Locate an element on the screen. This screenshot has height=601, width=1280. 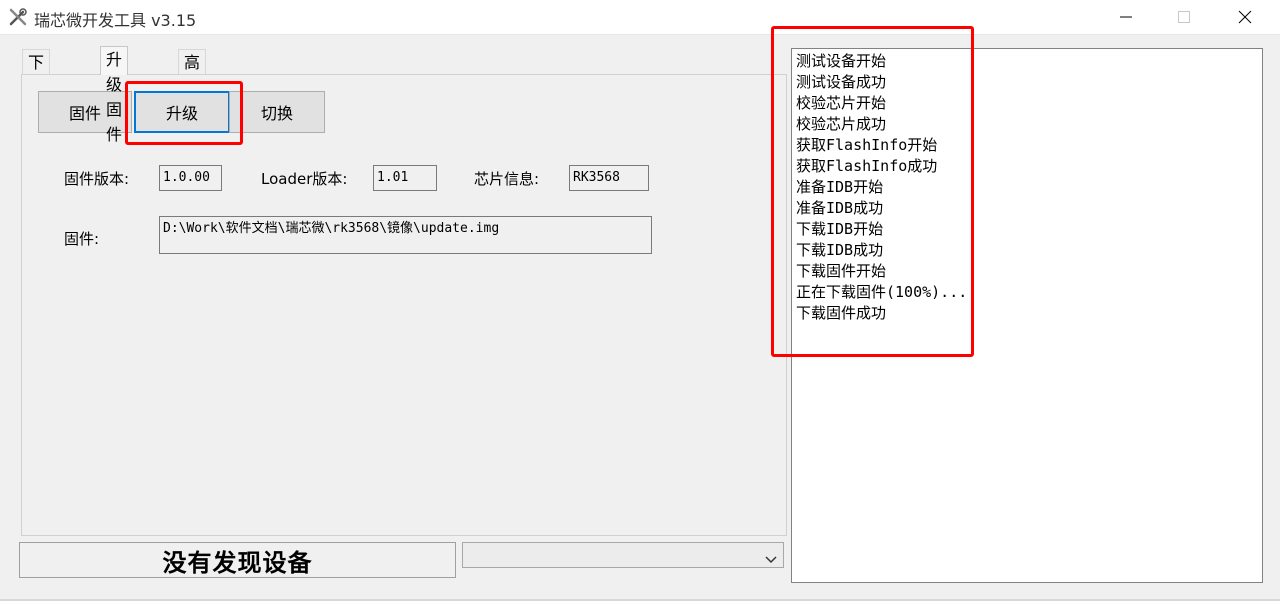
firmware-version-label: 固件版本: is located at coordinates (97, 179).